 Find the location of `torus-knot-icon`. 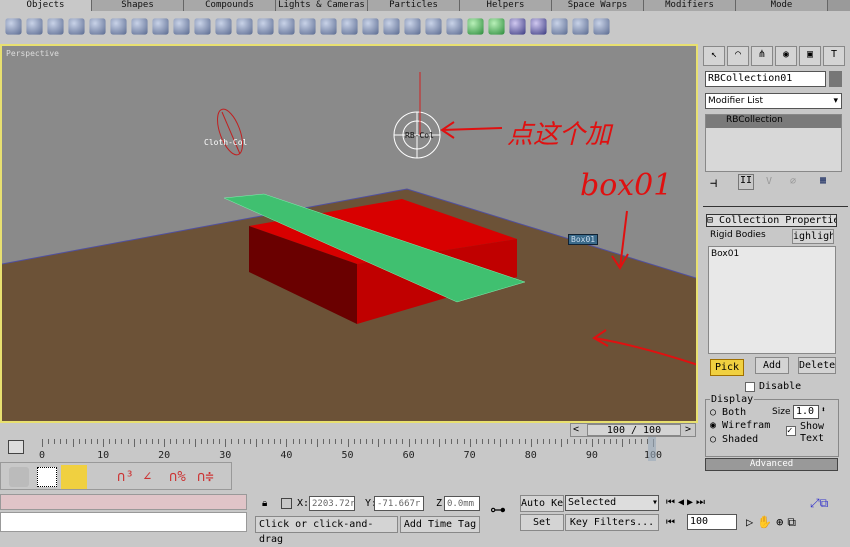

torus-knot-icon is located at coordinates (370, 26).